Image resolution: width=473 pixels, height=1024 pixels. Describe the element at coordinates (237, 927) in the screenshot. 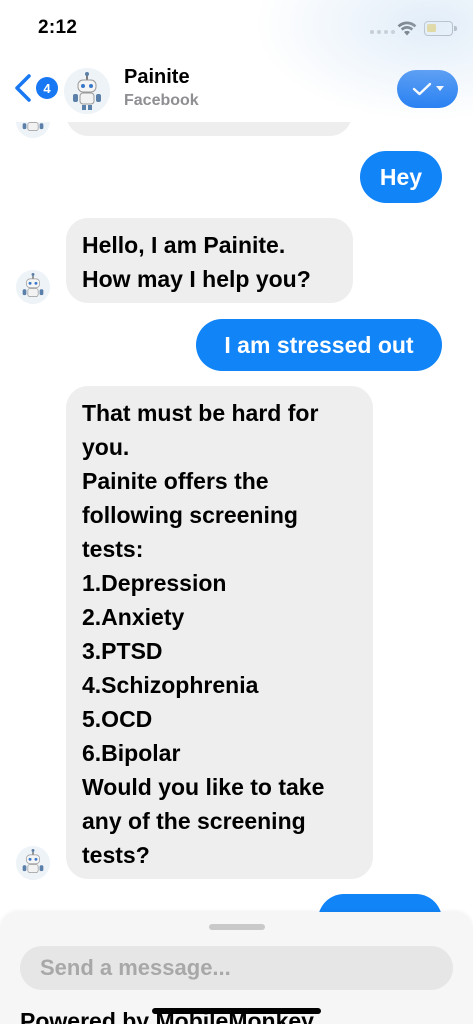

I see `sheet-grabber-handle` at that location.